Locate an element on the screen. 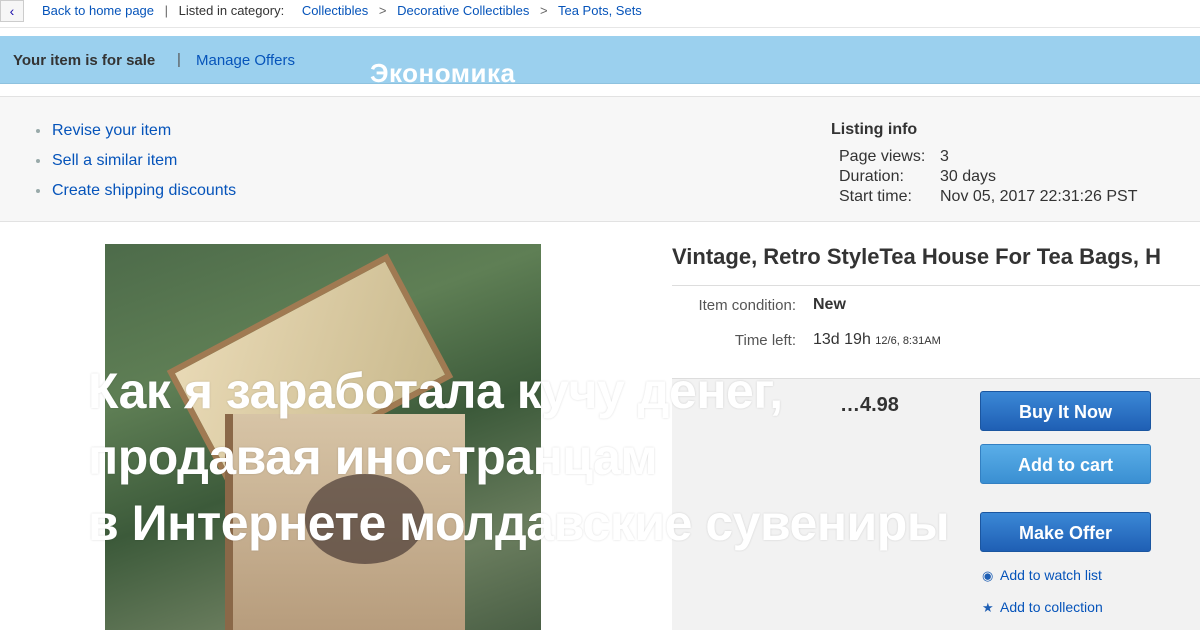 The width and height of the screenshot is (1200, 630). make-offer-button: Make Offer is located at coordinates (1065, 532).